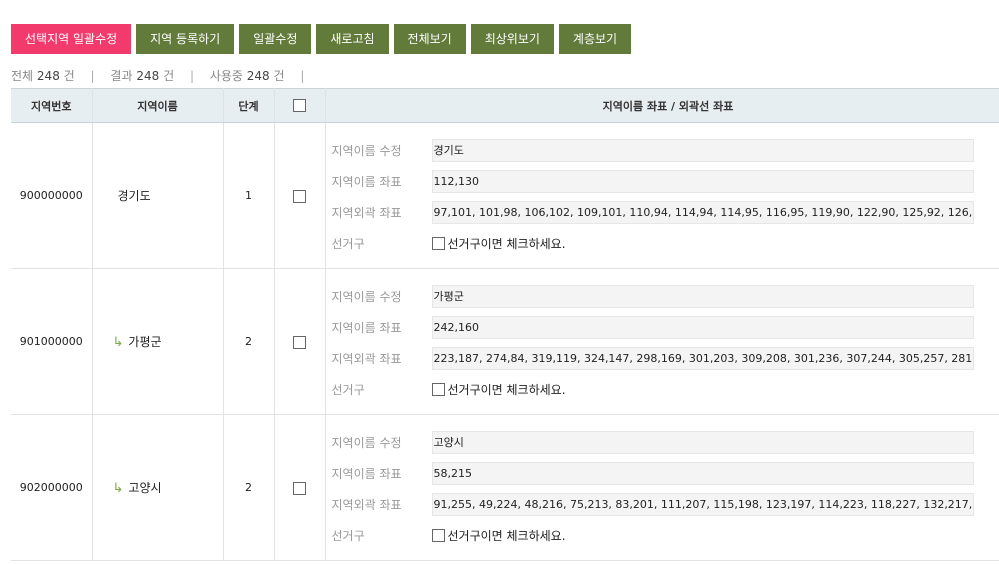 The width and height of the screenshot is (999, 565). Describe the element at coordinates (429, 39) in the screenshot. I see `view-all-button: 전체보기` at that location.